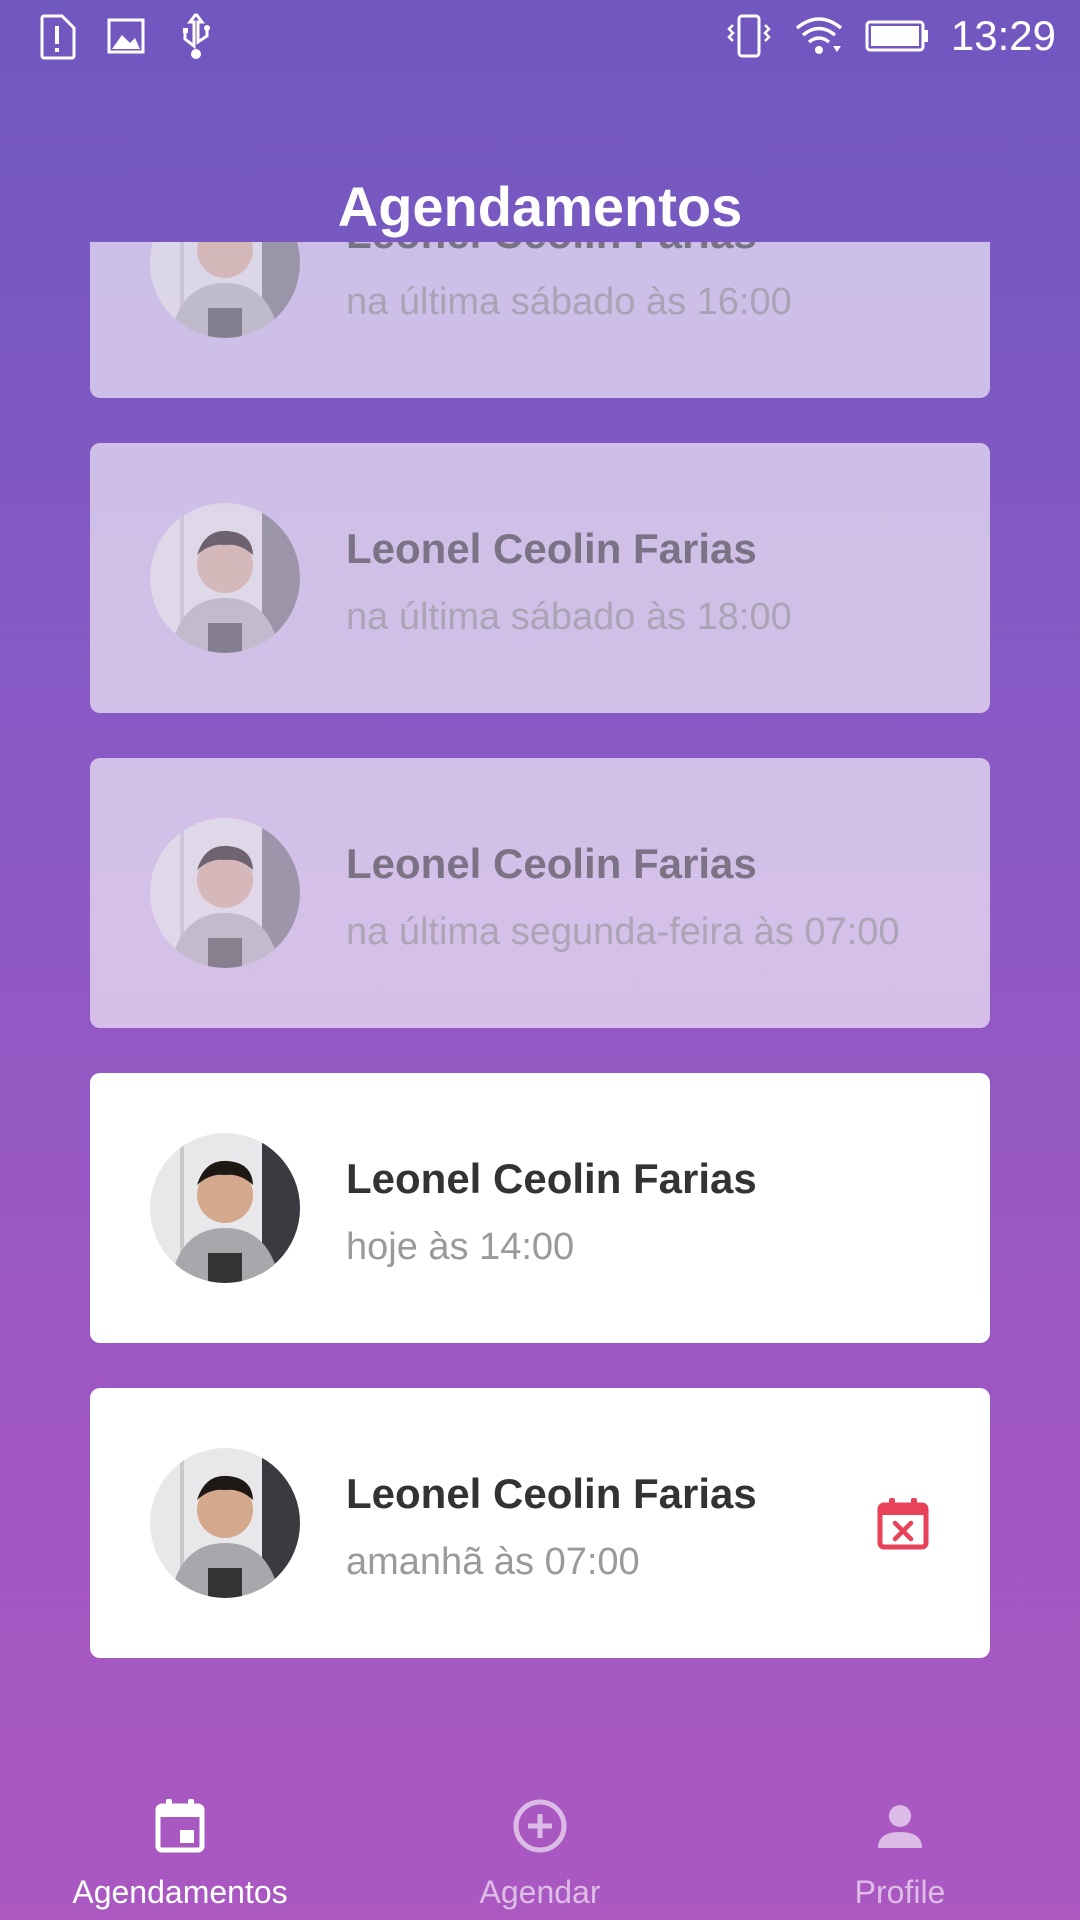 The image size is (1080, 1920). What do you see at coordinates (1003, 35) in the screenshot?
I see `status-time: 13:29` at bounding box center [1003, 35].